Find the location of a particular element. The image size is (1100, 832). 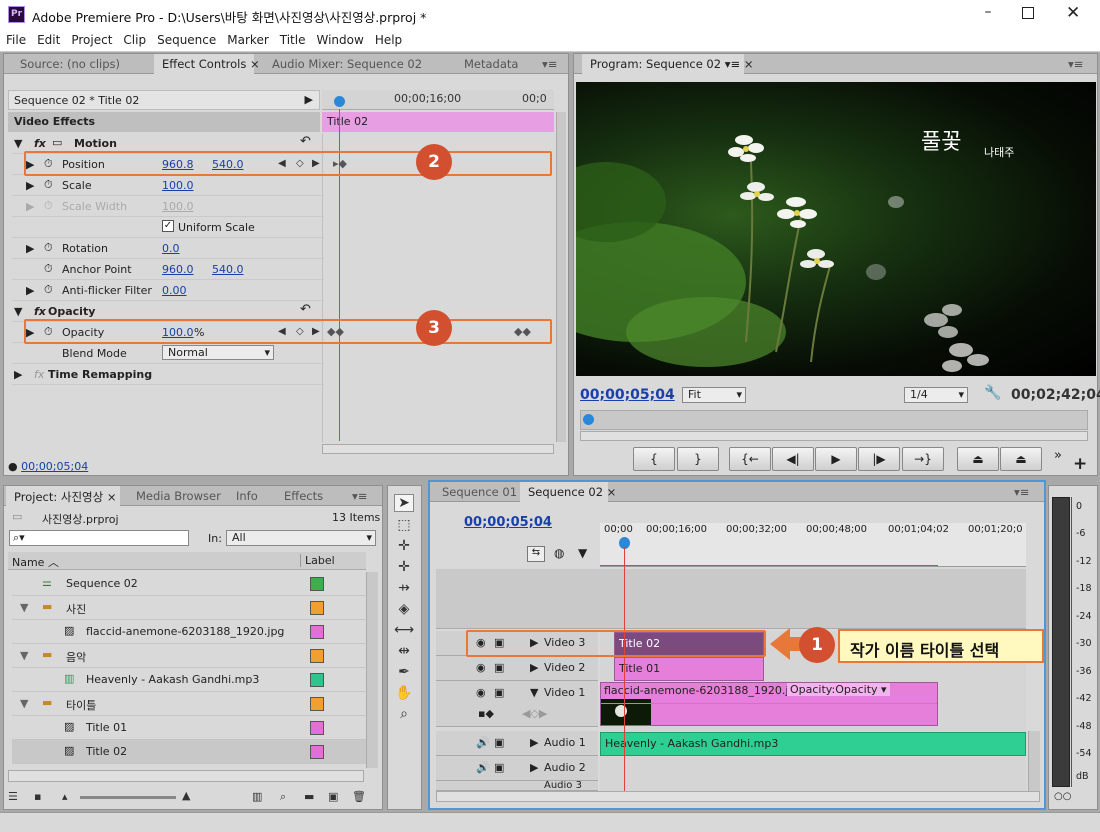

list-item-bin-photo: ▼ ▬ 사진 is located at coordinates (190, 608).